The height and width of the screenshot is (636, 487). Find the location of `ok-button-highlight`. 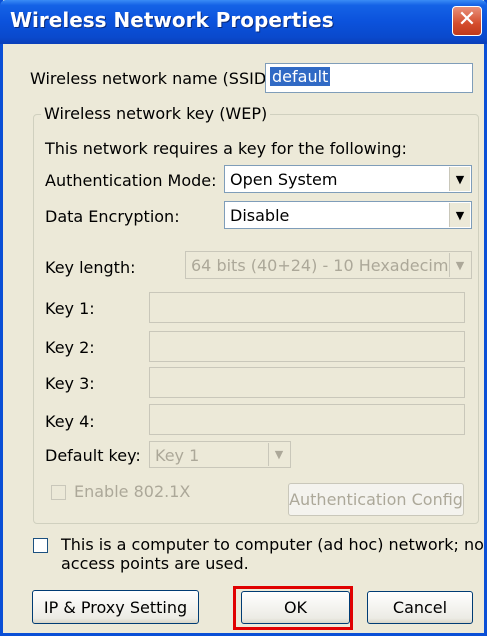

ok-button-highlight is located at coordinates (293, 608).